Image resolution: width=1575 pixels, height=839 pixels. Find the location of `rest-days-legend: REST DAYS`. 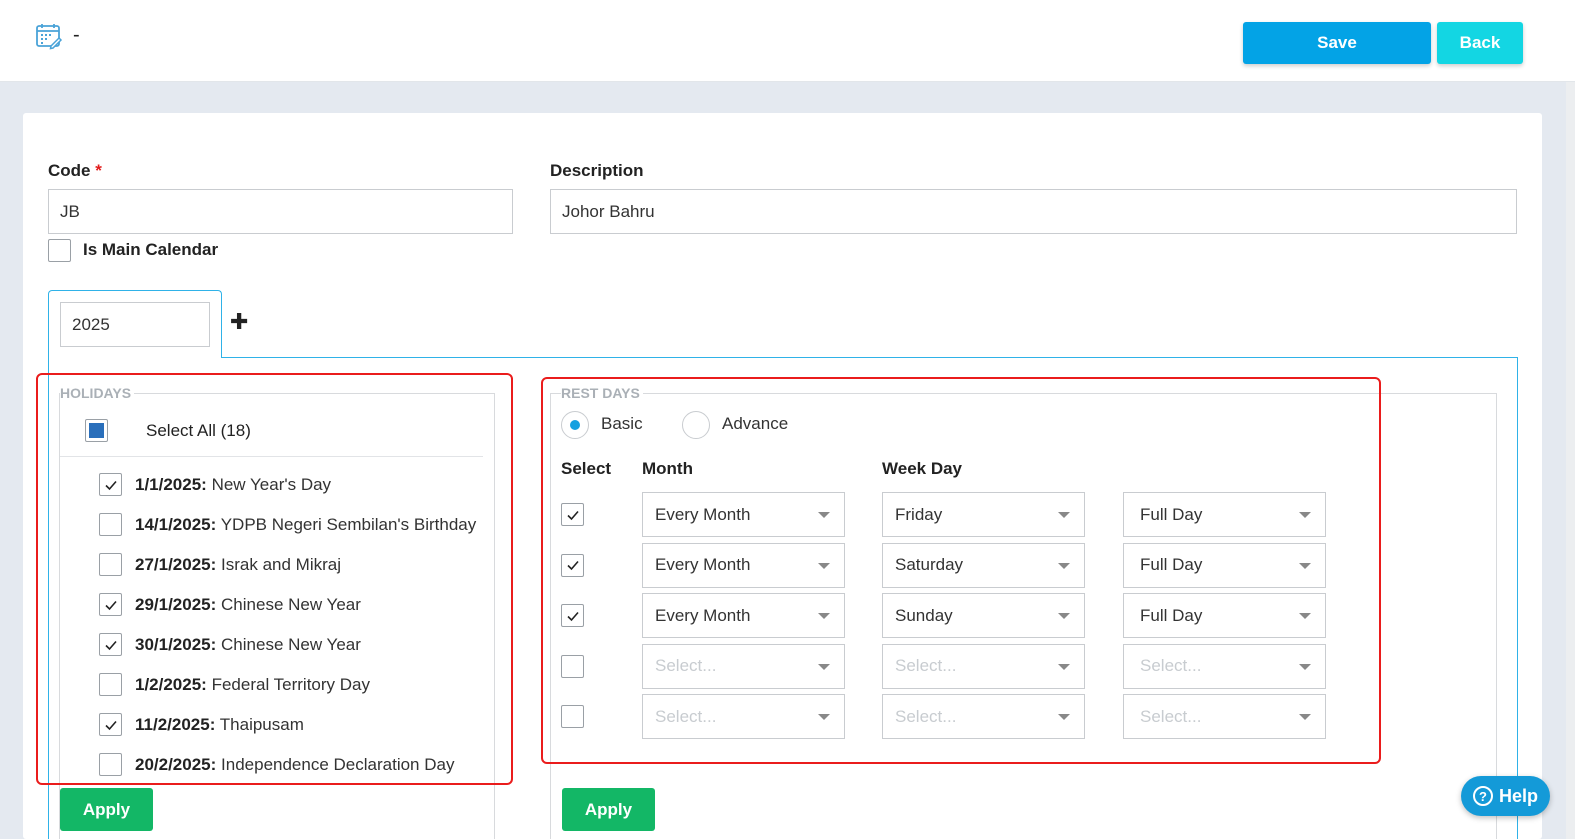

rest-days-legend: REST DAYS is located at coordinates (602, 393).